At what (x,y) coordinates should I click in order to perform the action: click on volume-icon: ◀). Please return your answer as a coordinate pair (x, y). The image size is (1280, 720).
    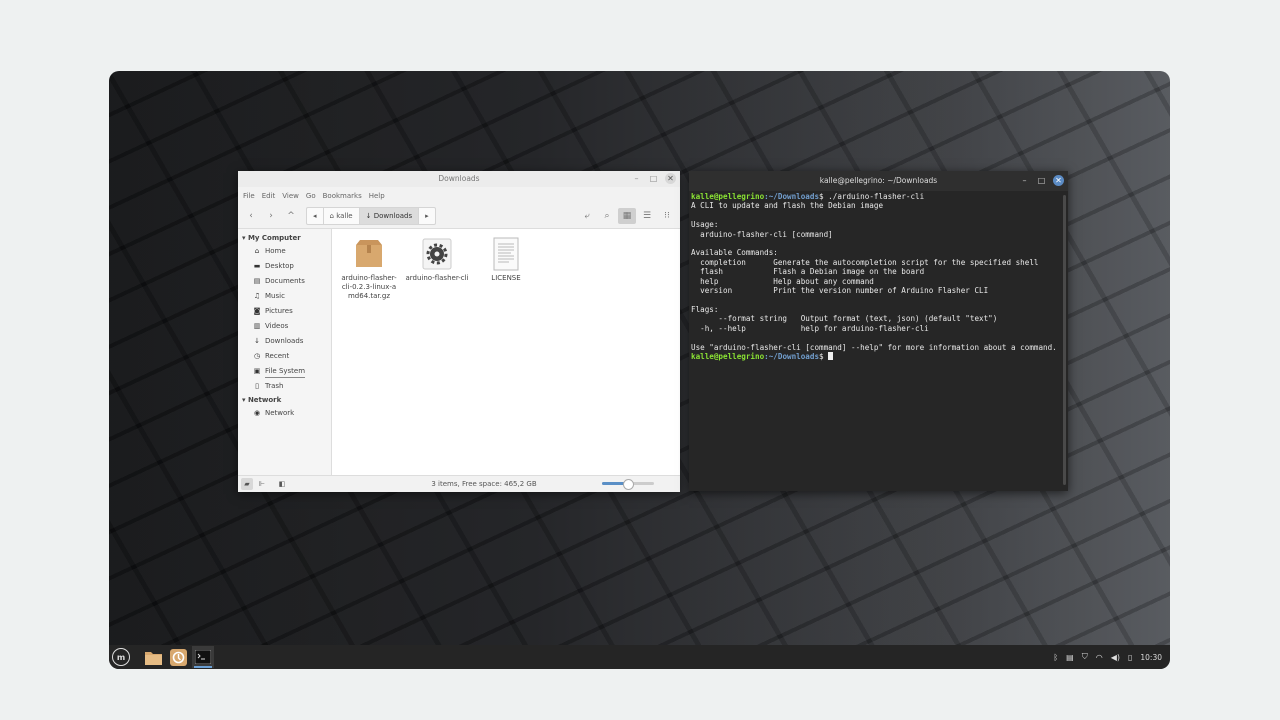
    Looking at the image, I should click on (1115, 657).